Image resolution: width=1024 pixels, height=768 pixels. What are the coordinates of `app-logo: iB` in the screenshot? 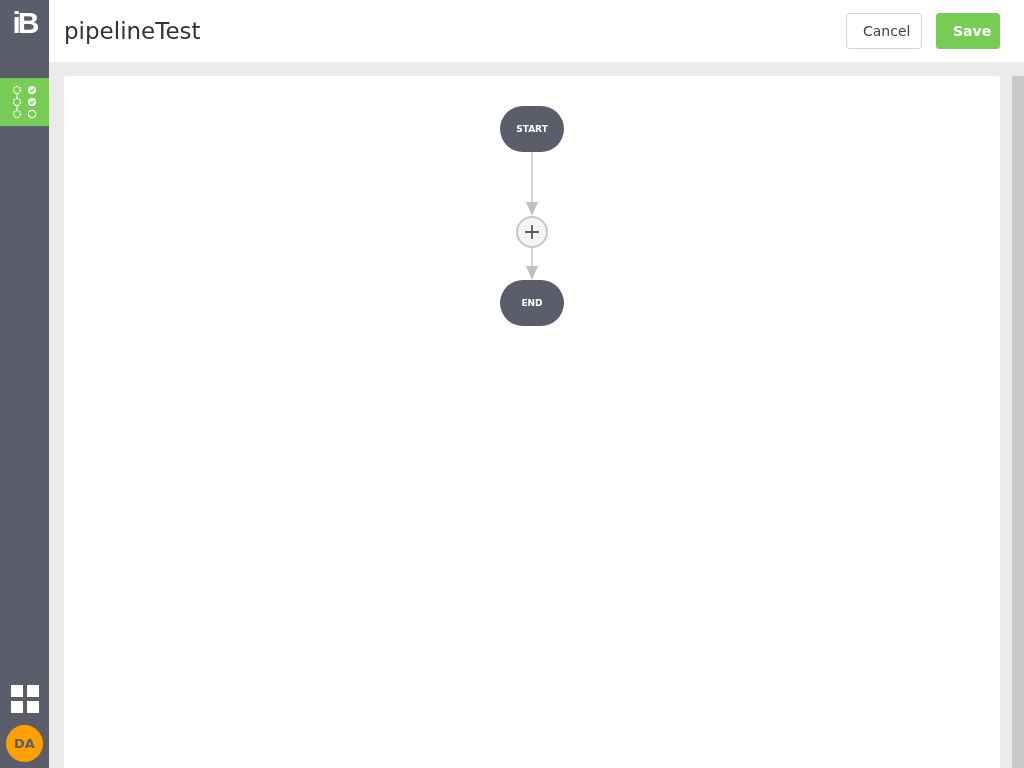 It's located at (24, 26).